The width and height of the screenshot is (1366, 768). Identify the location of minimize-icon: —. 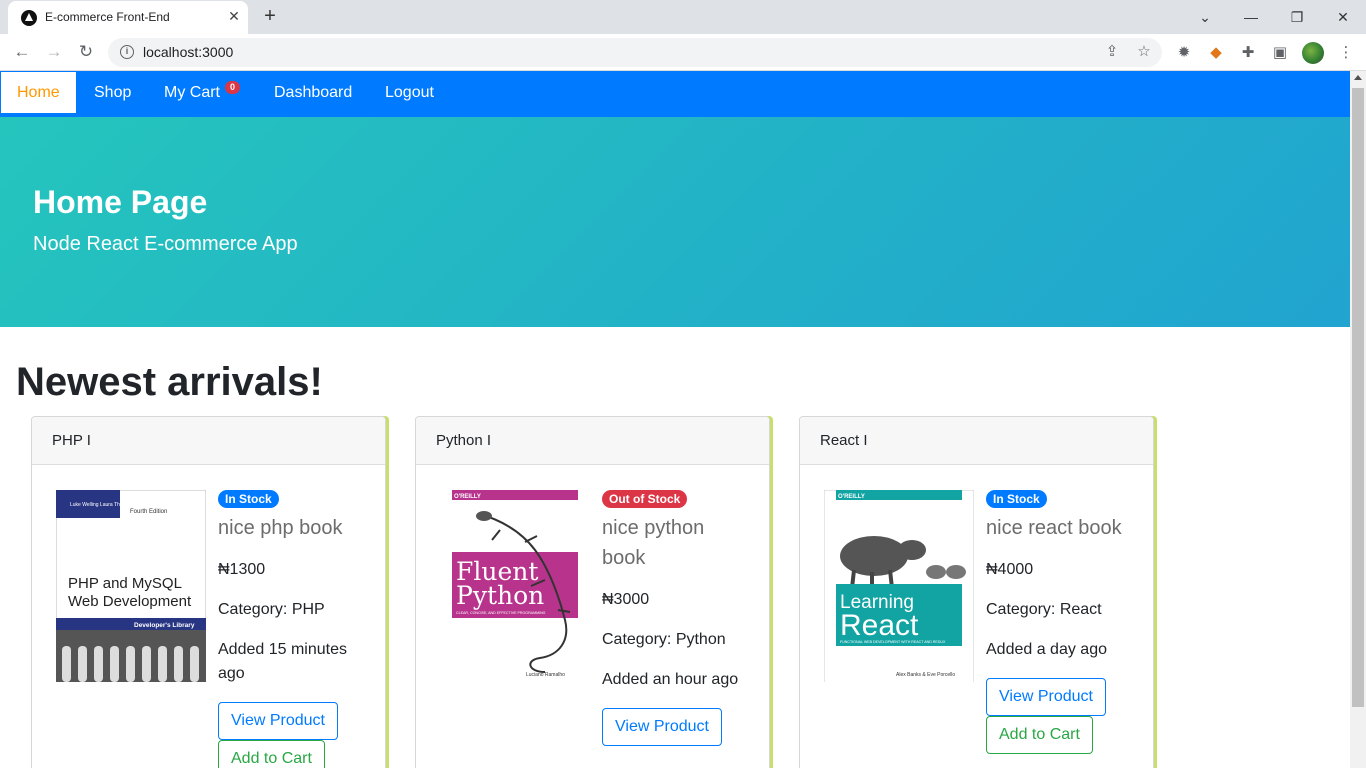
(1251, 17).